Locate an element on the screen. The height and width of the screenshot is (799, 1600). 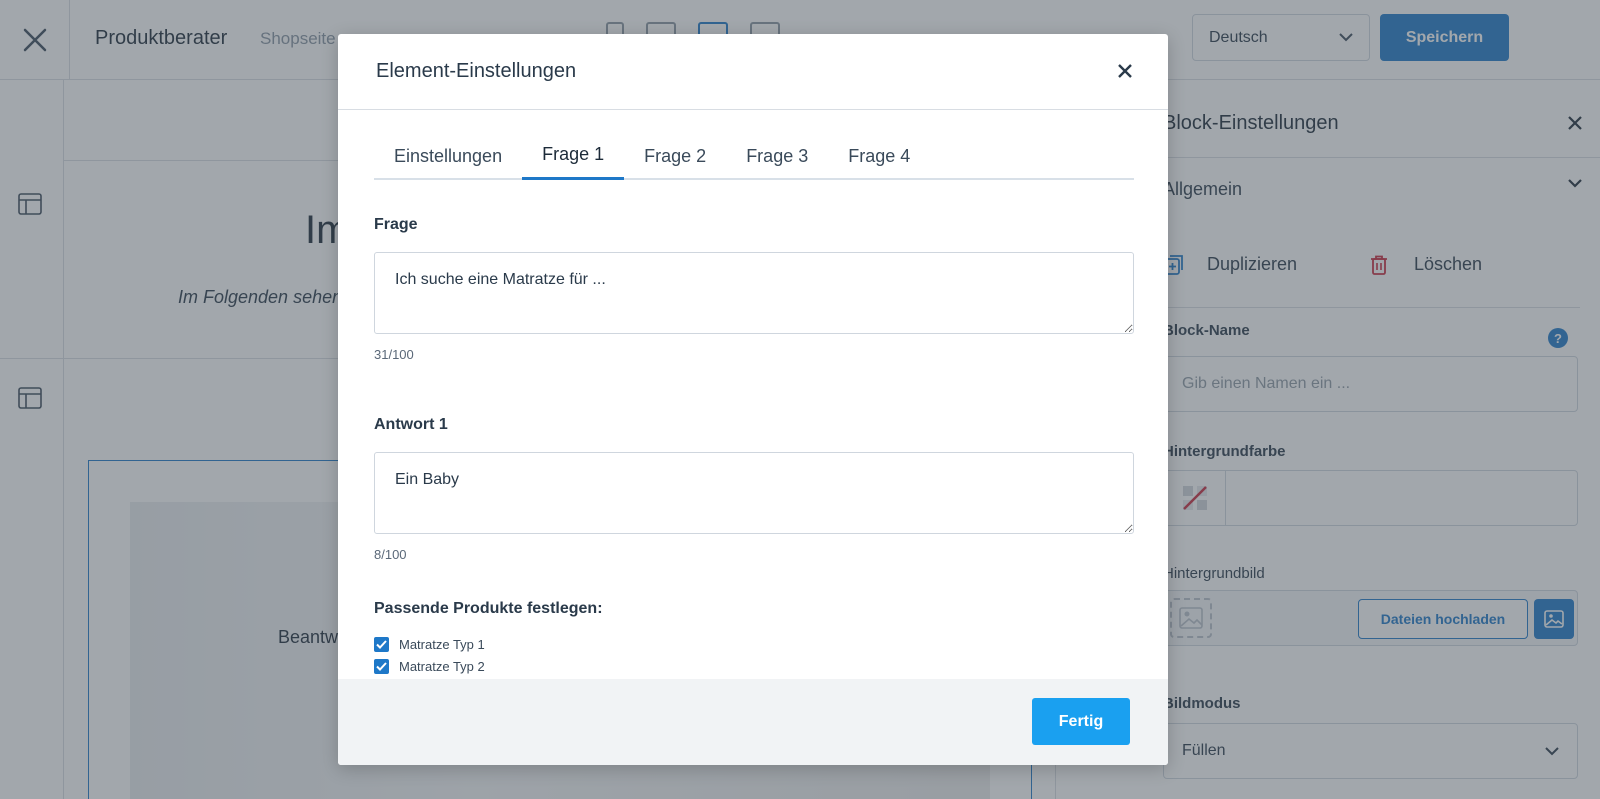
tab-frage-2: Frage 2 is located at coordinates (675, 159).